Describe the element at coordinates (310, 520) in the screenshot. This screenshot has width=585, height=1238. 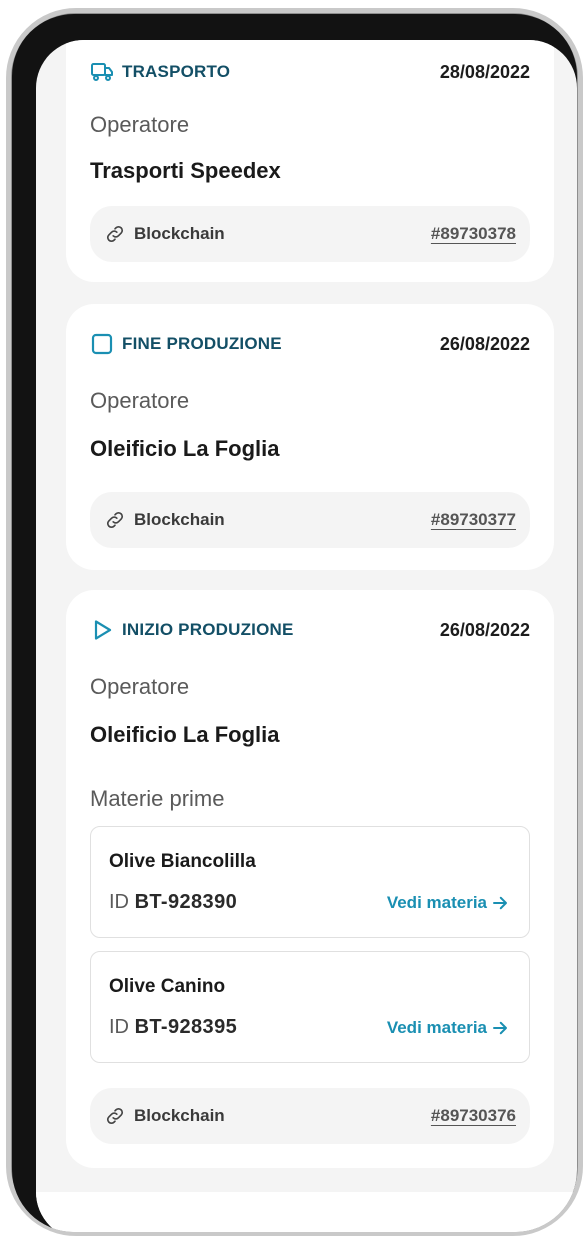
I see `blockchain-row: Blockchain #89730377` at that location.